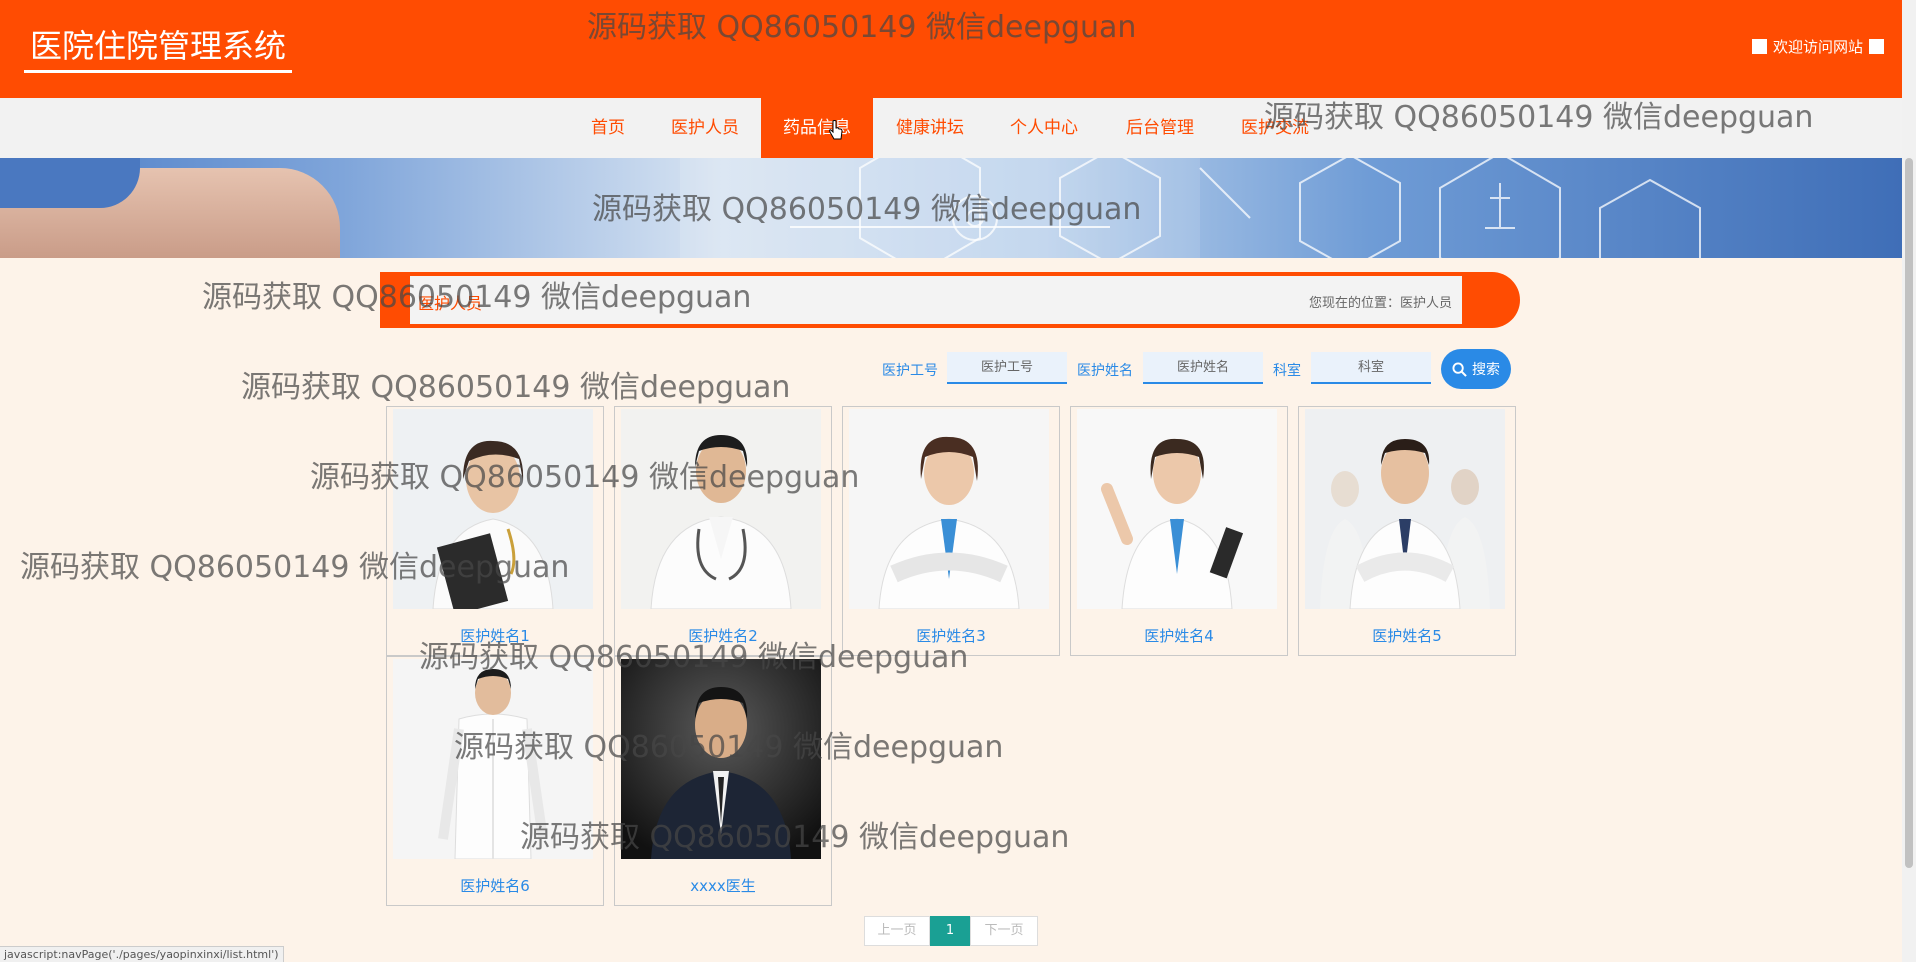  I want to click on staff-card: 医护姓名3, so click(951, 531).